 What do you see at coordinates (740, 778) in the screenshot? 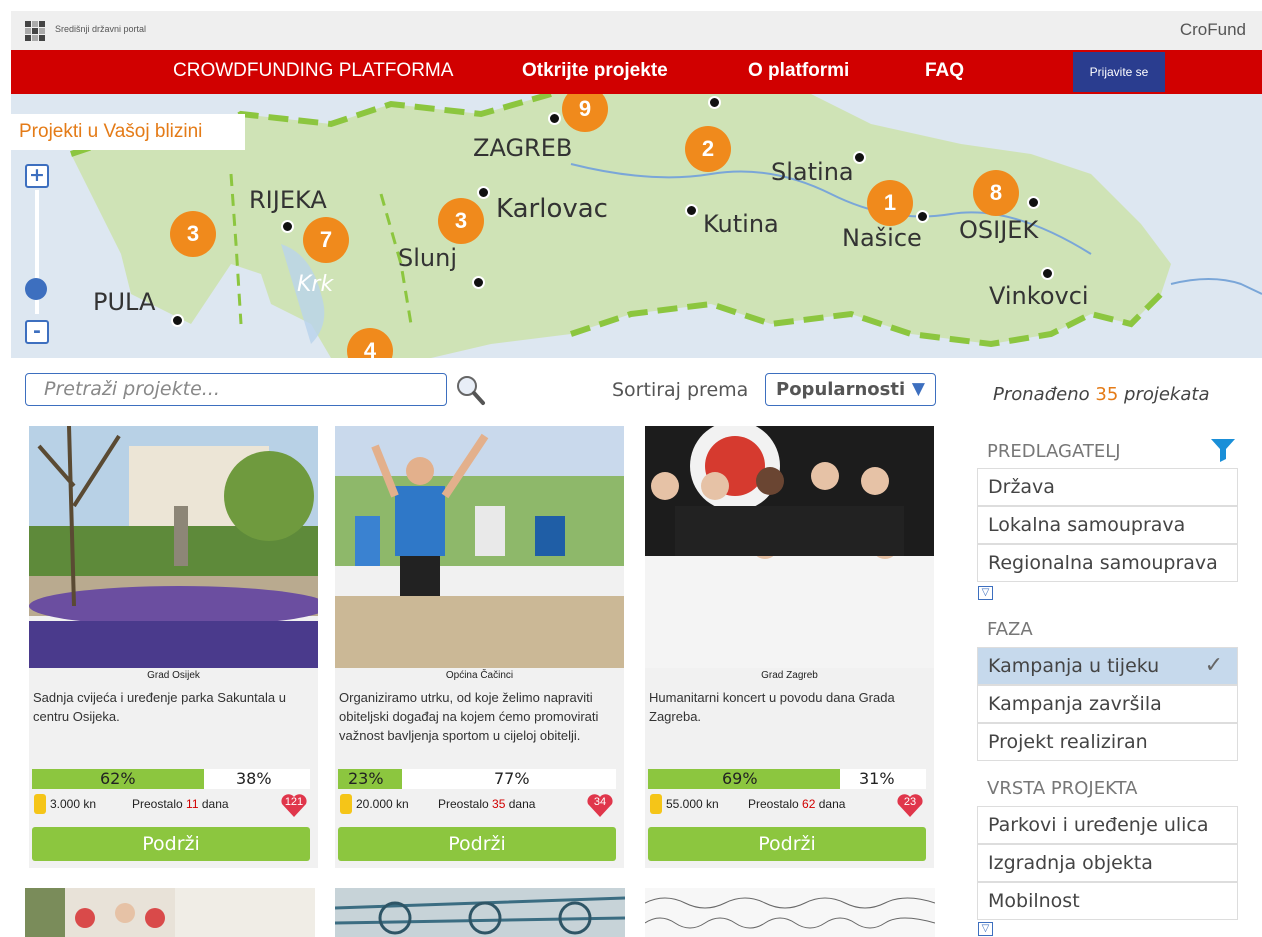
I see `funded-percent: 69%` at bounding box center [740, 778].